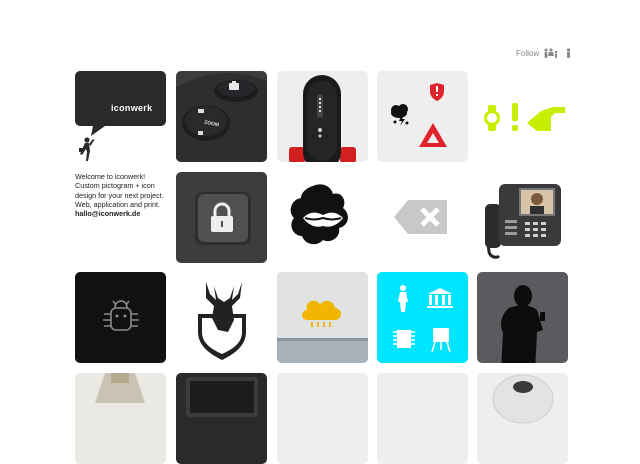  What do you see at coordinates (515, 117) in the screenshot?
I see `exclamation-icon` at bounding box center [515, 117].